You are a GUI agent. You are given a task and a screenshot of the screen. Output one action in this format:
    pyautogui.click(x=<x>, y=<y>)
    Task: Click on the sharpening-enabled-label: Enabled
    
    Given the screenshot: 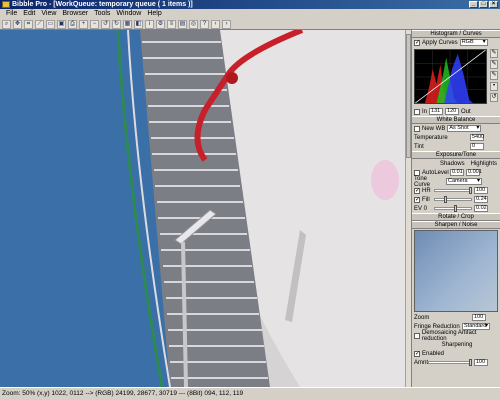 What is the action you would take?
    pyautogui.click(x=433, y=353)
    